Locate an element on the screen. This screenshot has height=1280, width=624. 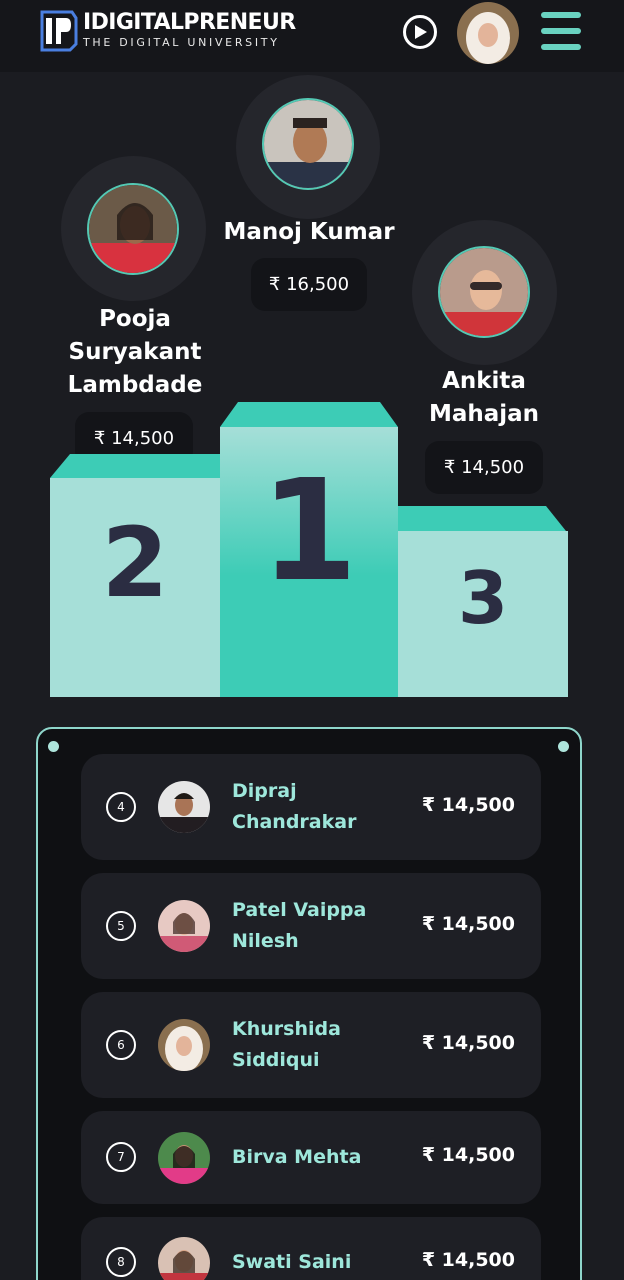
row-name: Patel Vaippa Nilesh is located at coordinates (299, 925).